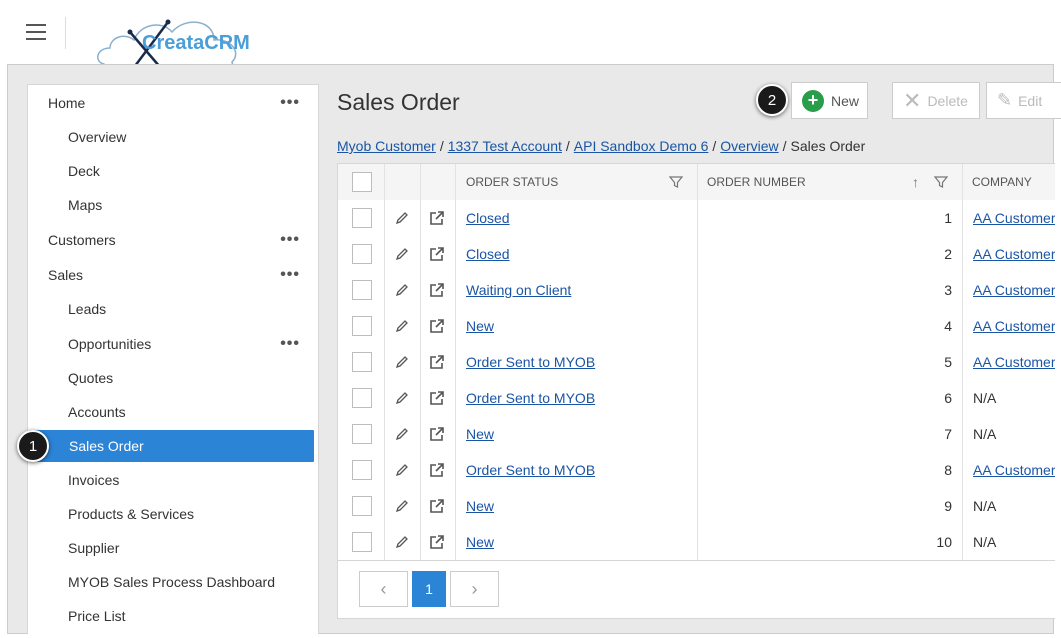 The height and width of the screenshot is (638, 1061). Describe the element at coordinates (173, 205) in the screenshot. I see `sidebar-item: Maps` at that location.